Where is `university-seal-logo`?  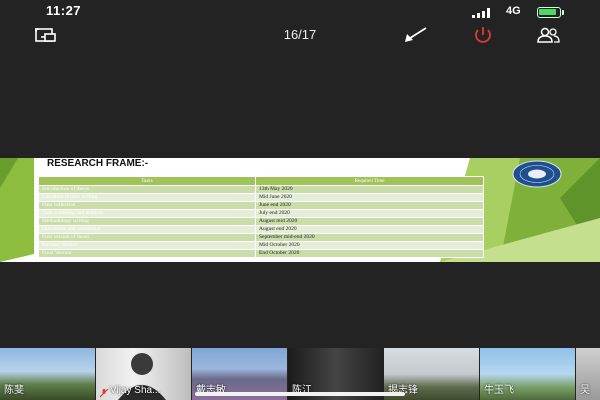
university-seal-logo is located at coordinates (537, 174).